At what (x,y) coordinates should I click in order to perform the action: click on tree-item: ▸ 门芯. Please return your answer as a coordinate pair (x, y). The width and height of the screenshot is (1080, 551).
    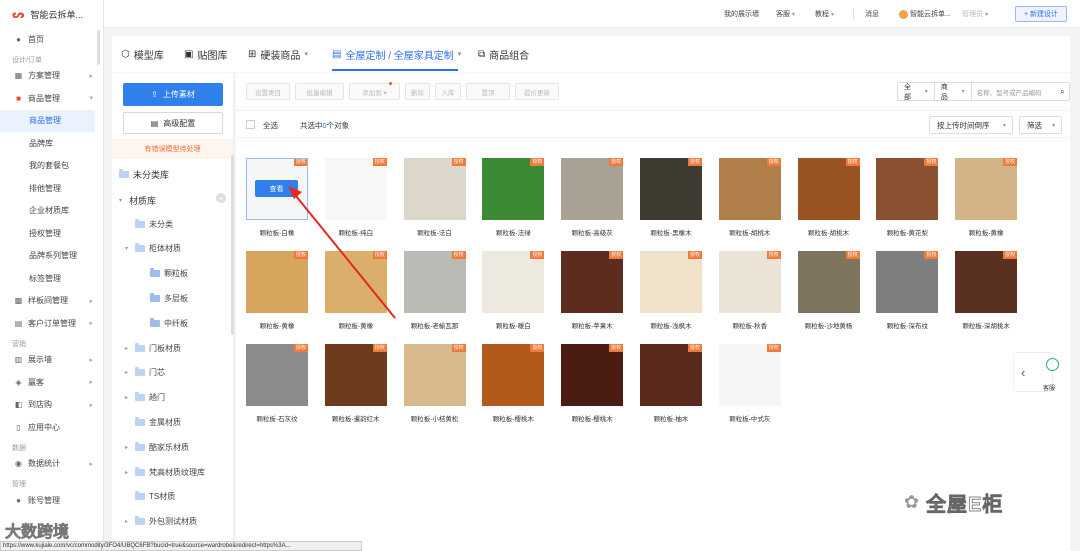
    Looking at the image, I should click on (145, 373).